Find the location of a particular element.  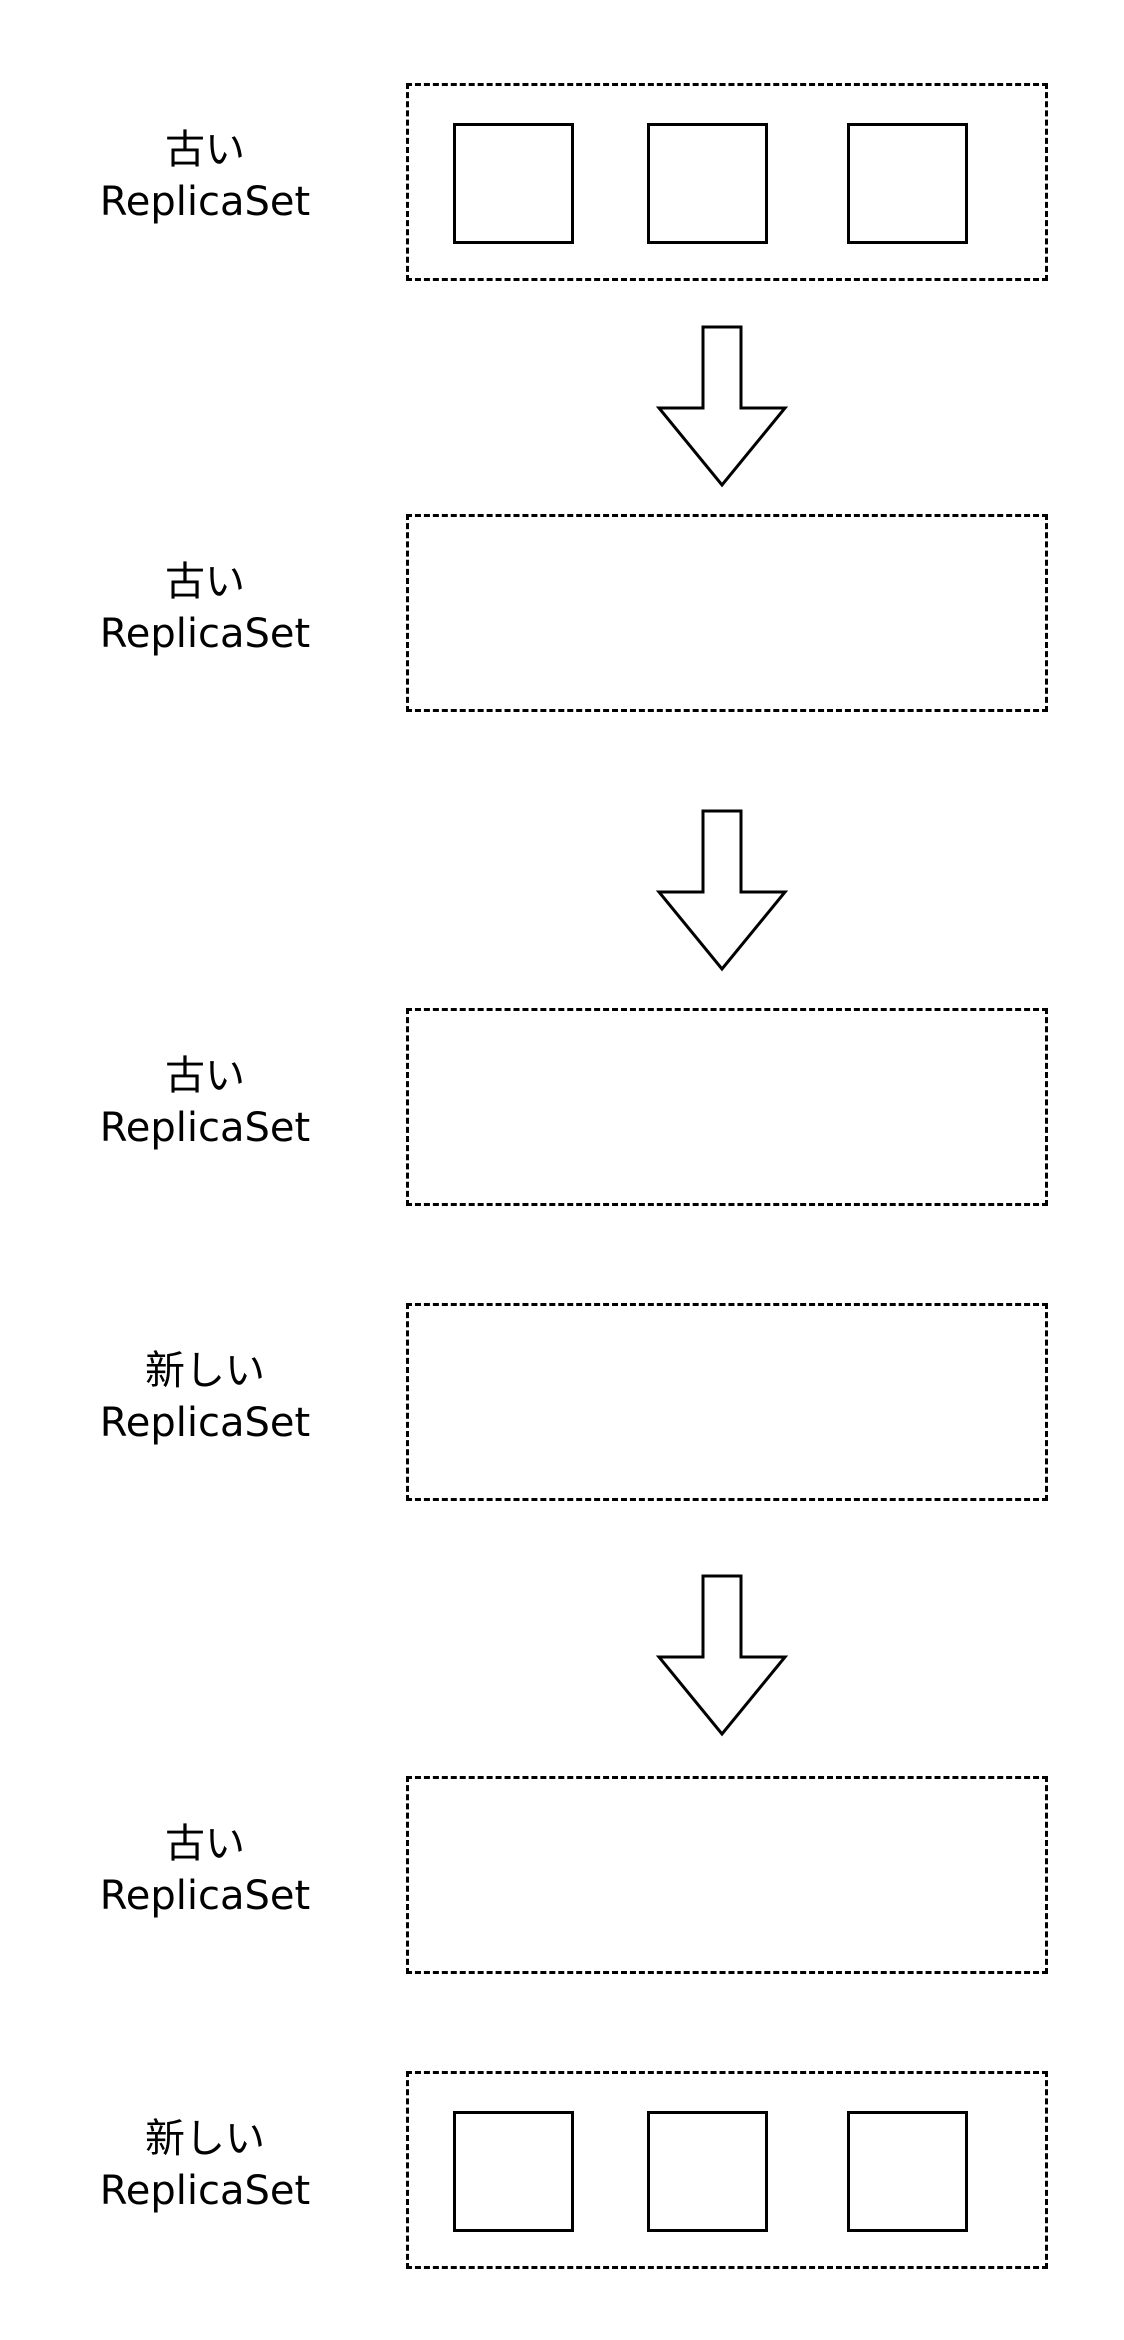

replicaset-label-old-3: 古い ReplicaSet is located at coordinates (205, 1102).